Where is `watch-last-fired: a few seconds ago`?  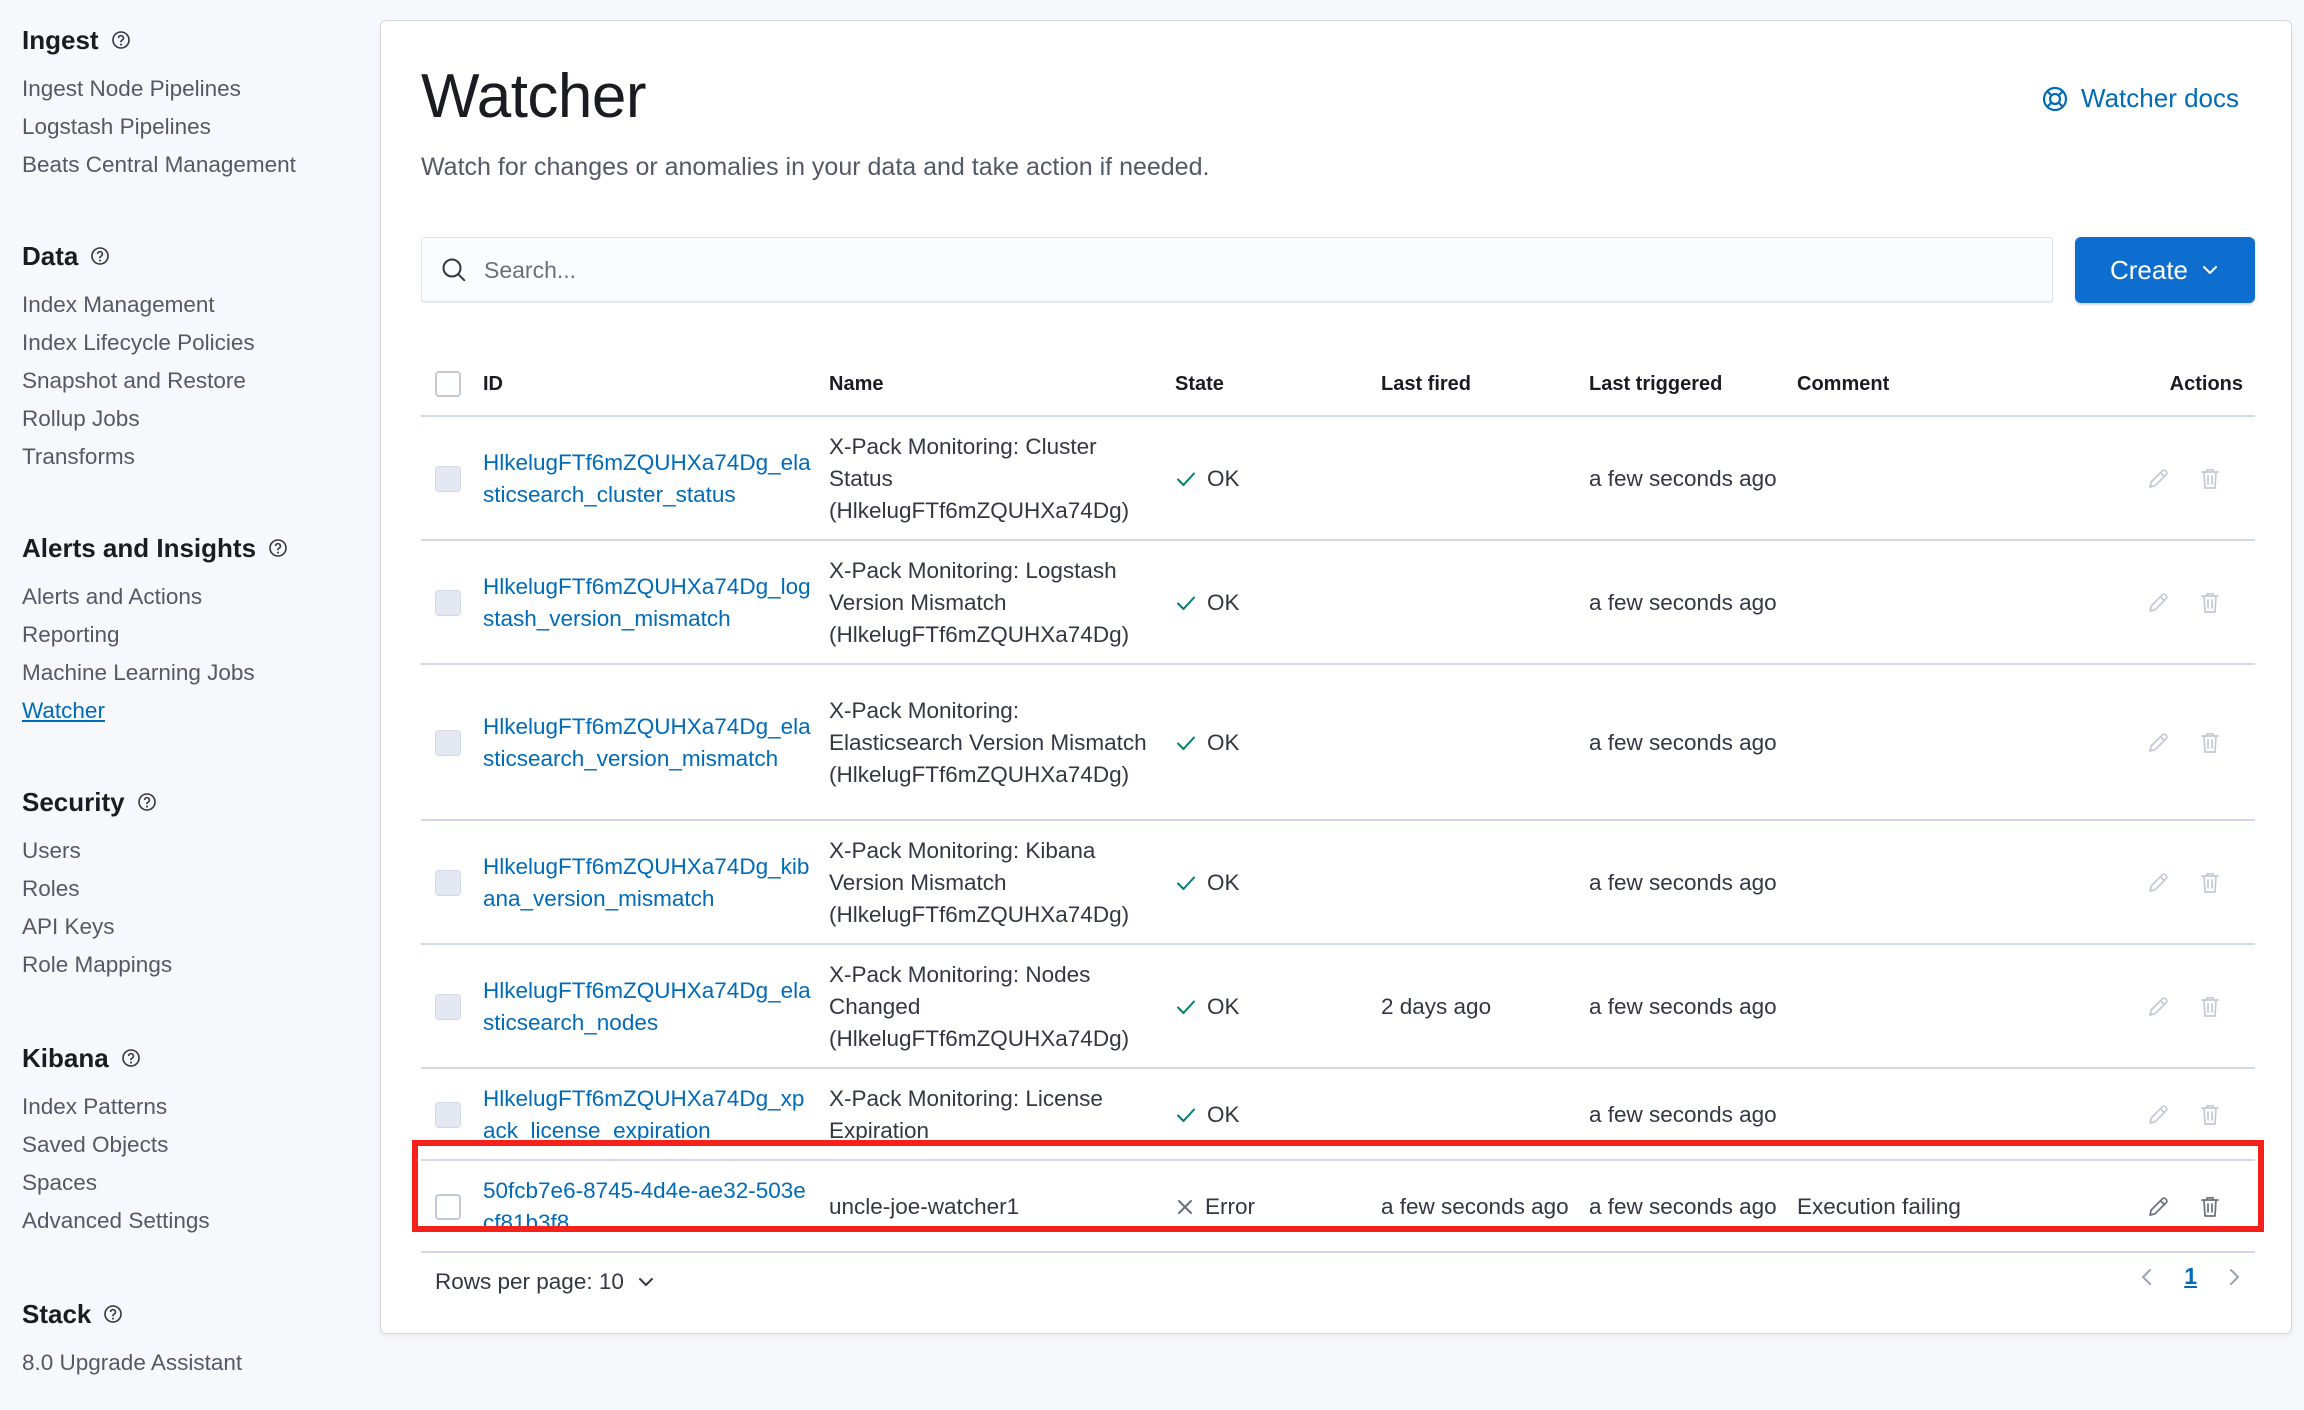
watch-last-fired: a few seconds ago is located at coordinates (1475, 1206).